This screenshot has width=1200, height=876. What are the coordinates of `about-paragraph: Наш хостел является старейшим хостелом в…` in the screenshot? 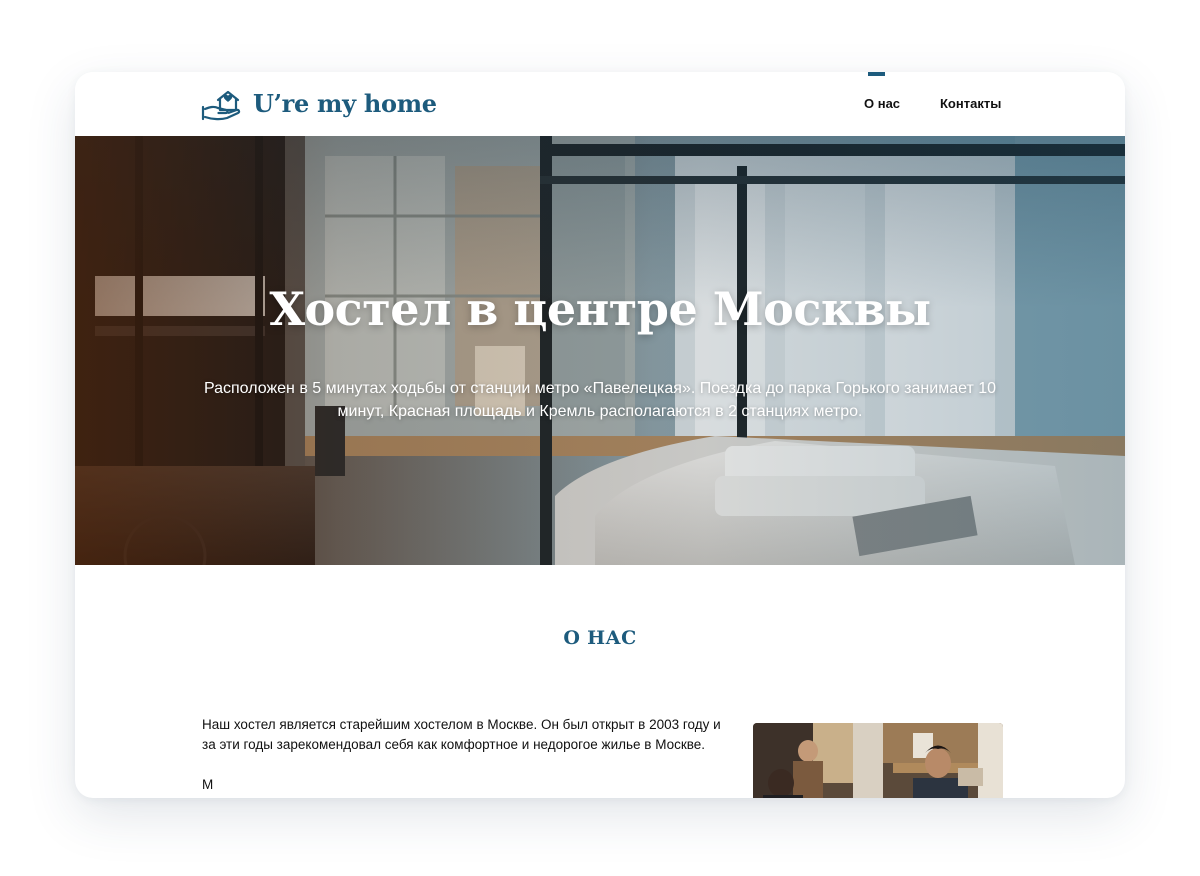 It's located at (461, 734).